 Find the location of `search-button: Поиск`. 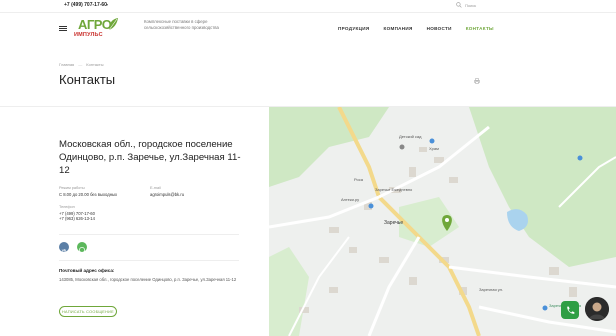

search-button: Поиск is located at coordinates (466, 5).